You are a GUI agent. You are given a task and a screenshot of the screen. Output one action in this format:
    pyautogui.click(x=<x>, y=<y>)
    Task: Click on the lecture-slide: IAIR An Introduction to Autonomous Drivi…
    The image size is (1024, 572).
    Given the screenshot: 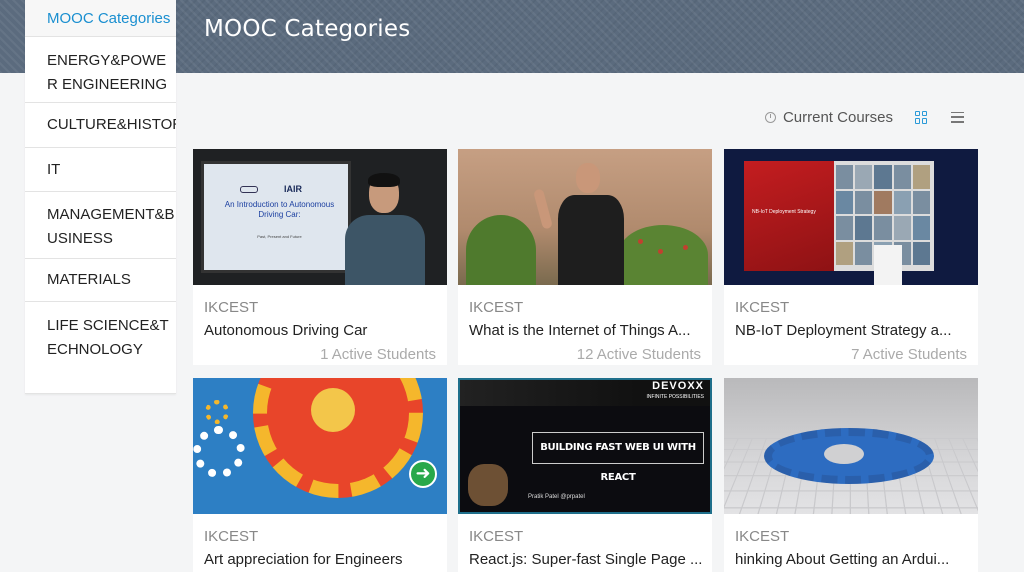 What is the action you would take?
    pyautogui.click(x=276, y=217)
    